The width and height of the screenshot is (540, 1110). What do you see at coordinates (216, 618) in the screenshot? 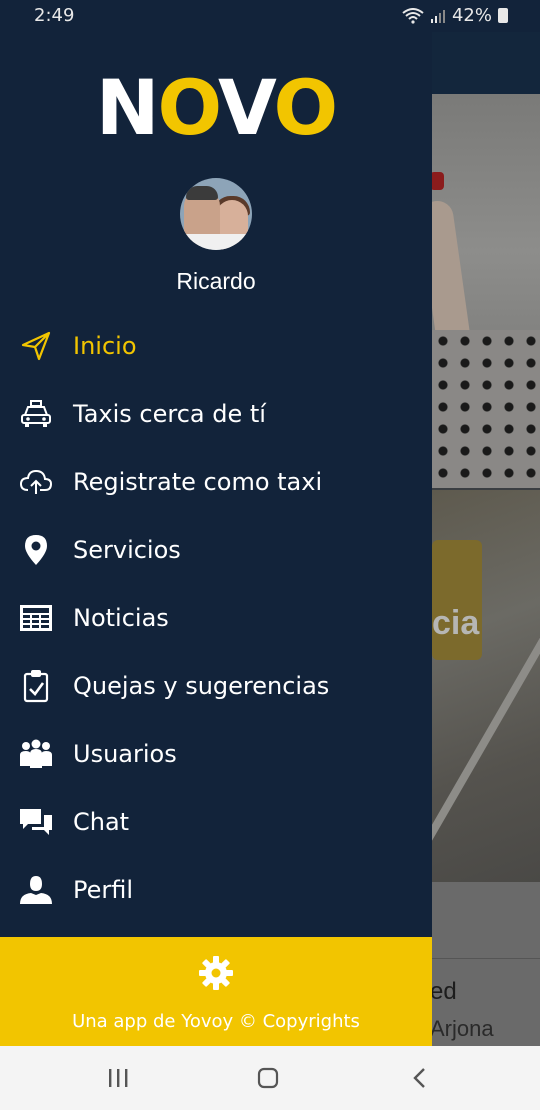
I see `menu-item-noticias: Noticias` at bounding box center [216, 618].